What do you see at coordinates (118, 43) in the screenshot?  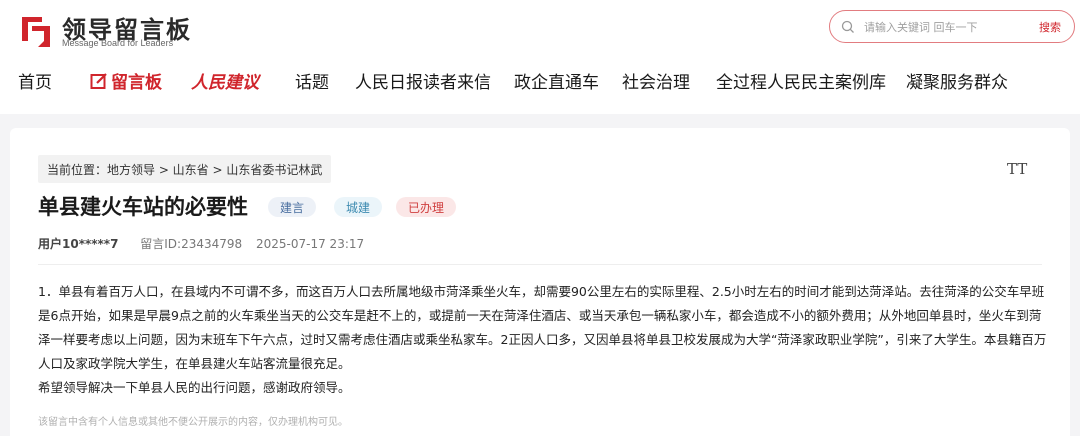 I see `logo-subtitle: Message Board for Leaders` at bounding box center [118, 43].